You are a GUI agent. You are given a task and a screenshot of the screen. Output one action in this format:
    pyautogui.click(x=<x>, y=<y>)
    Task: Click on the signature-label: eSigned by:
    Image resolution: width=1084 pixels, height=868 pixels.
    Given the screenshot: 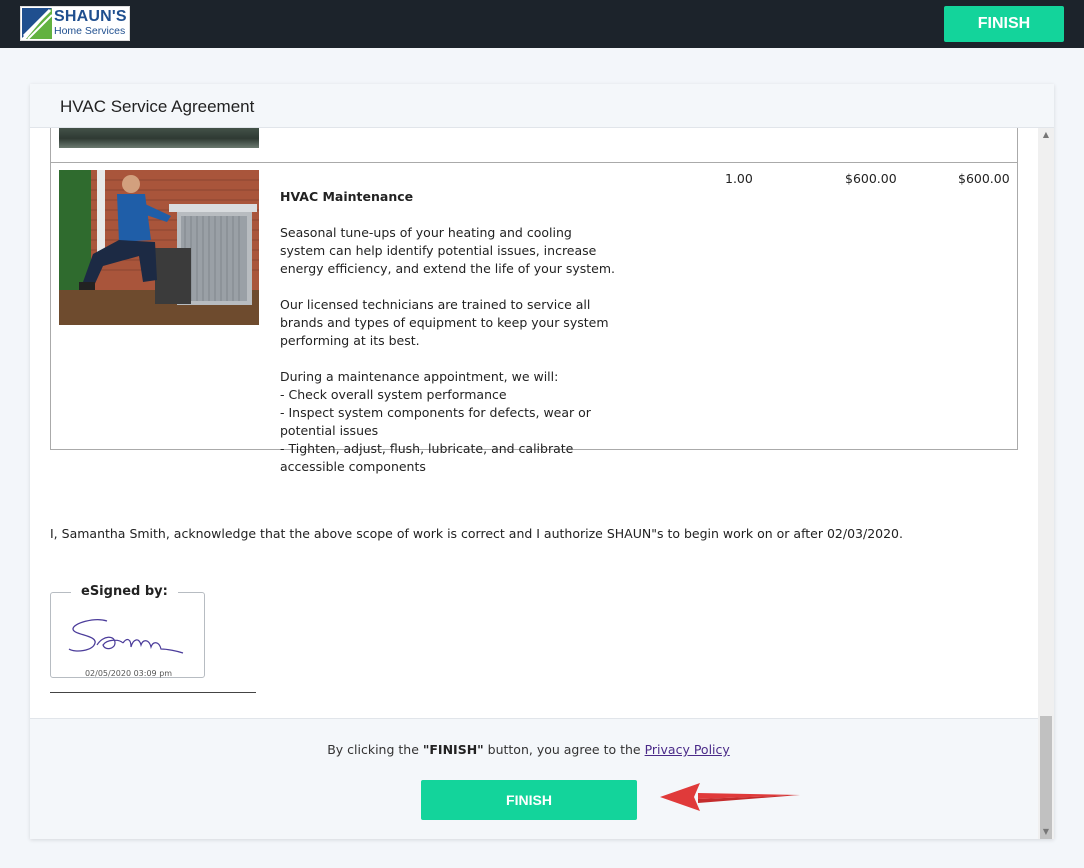 What is the action you would take?
    pyautogui.click(x=124, y=591)
    